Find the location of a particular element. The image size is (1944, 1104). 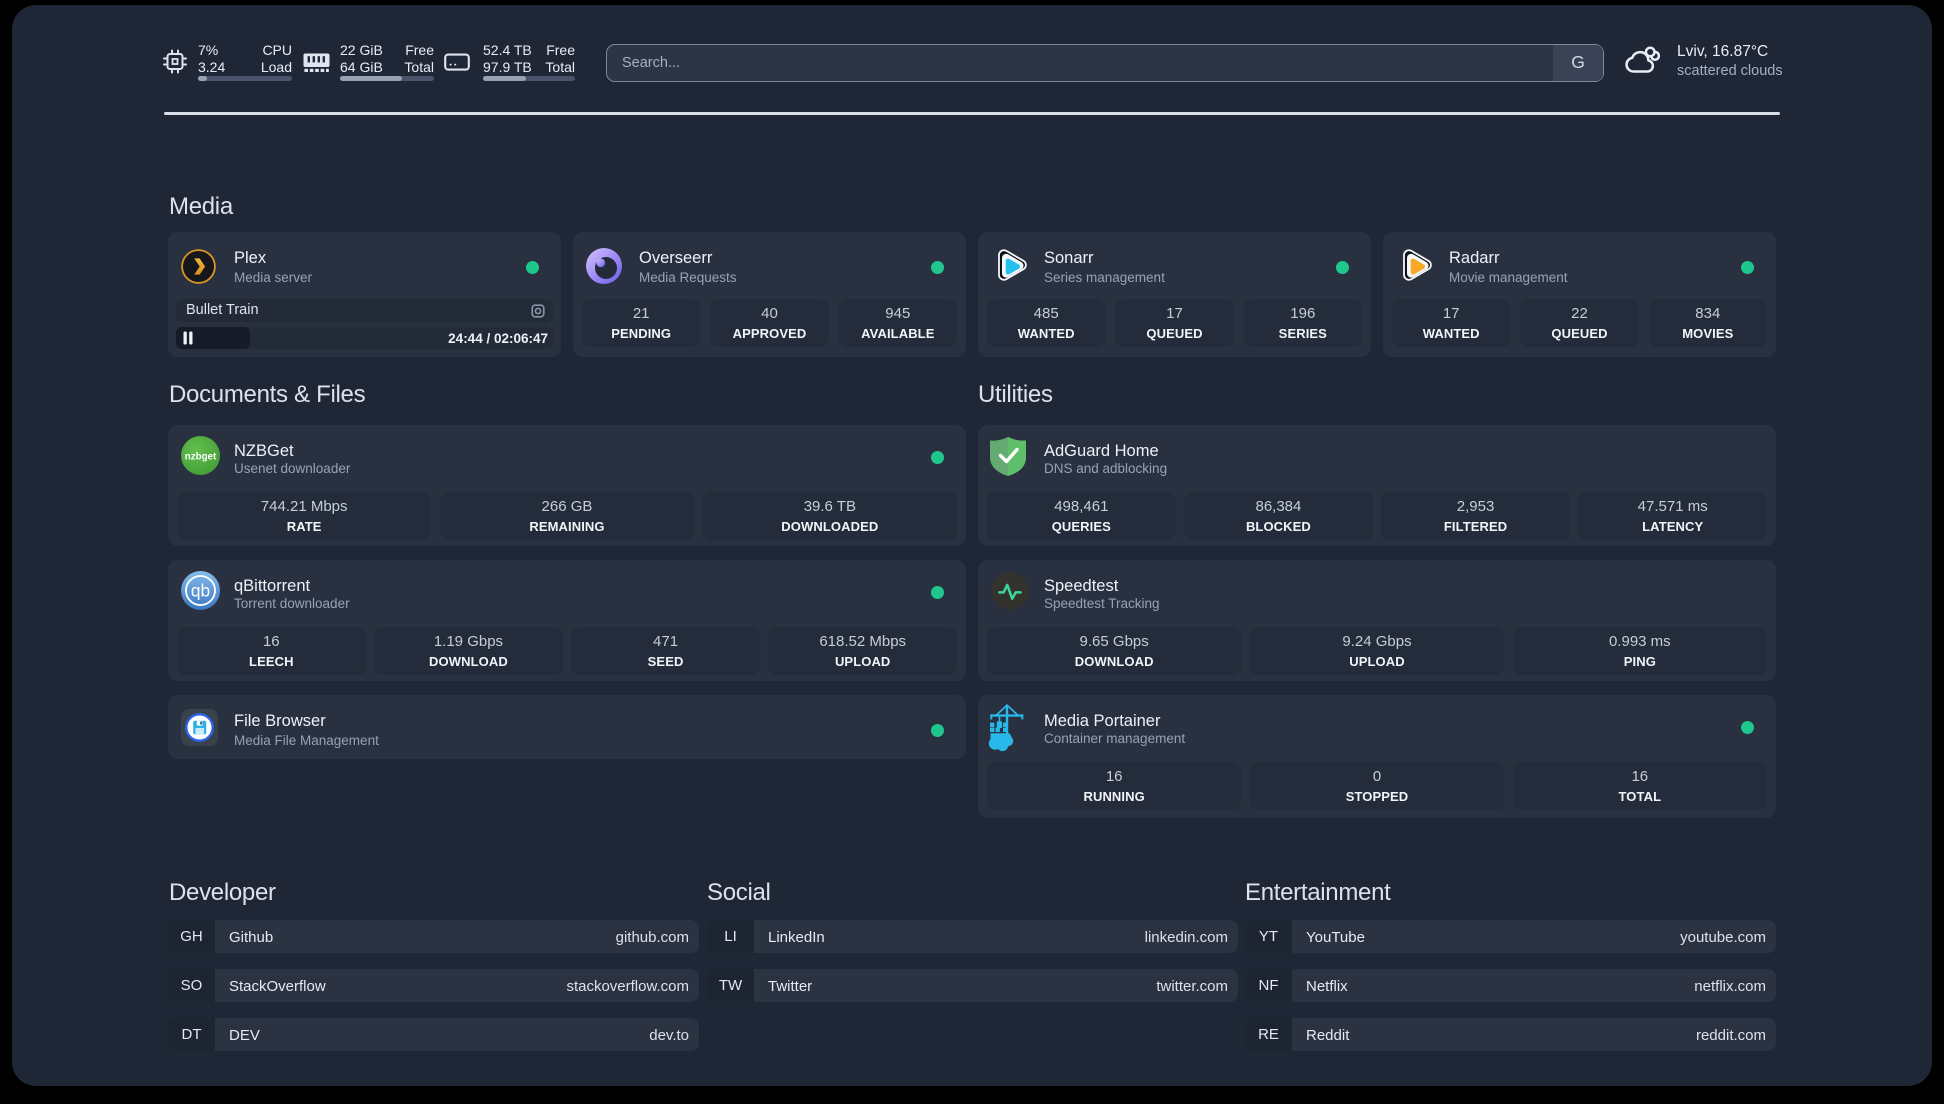

svg-text: qb is located at coordinates (200, 590).